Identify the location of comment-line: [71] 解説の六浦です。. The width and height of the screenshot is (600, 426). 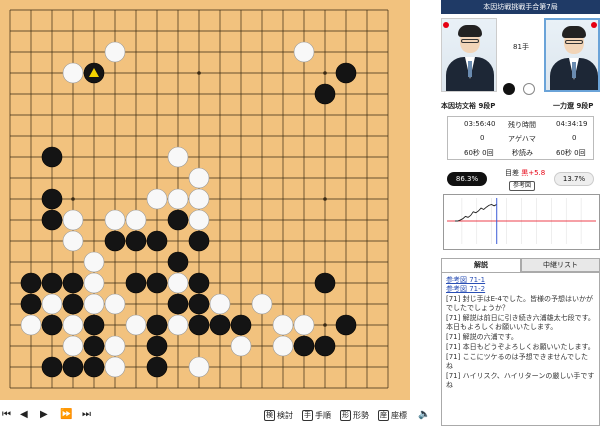
(482, 337).